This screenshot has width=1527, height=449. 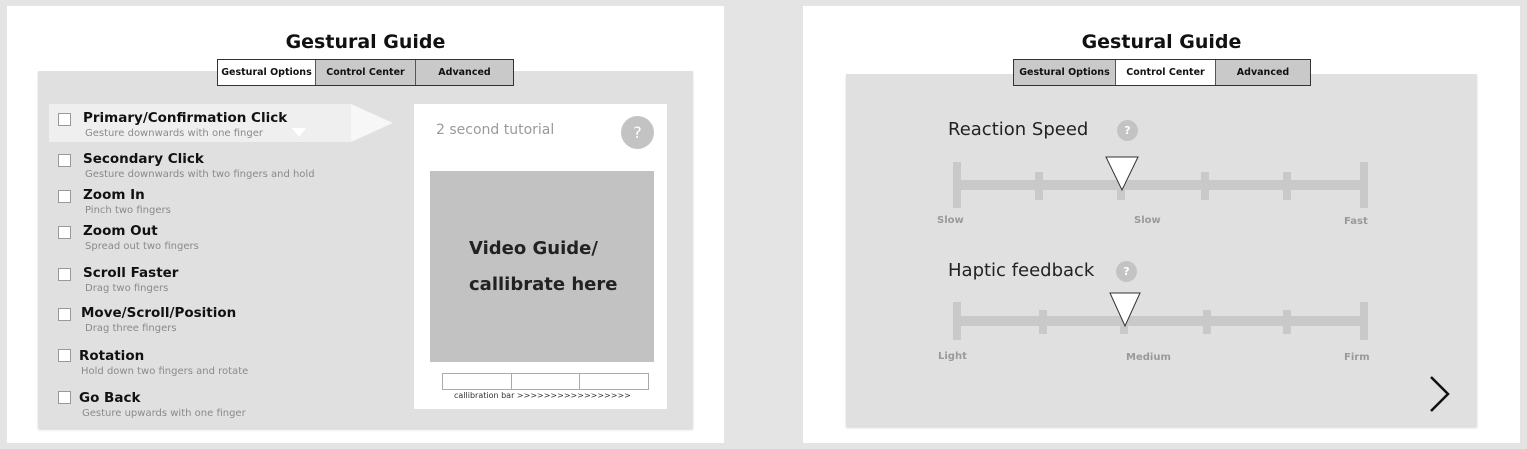 What do you see at coordinates (372, 123) in the screenshot?
I see `selection-pointer-arrow` at bounding box center [372, 123].